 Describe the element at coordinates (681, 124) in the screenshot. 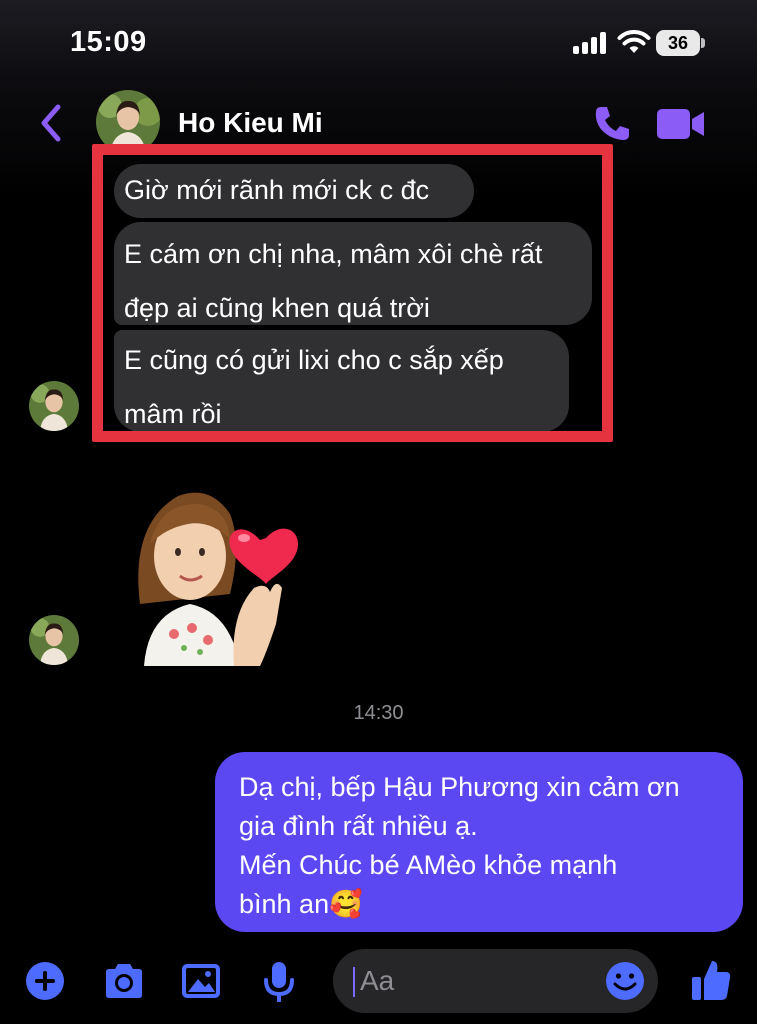

I see `video-call-icon` at that location.